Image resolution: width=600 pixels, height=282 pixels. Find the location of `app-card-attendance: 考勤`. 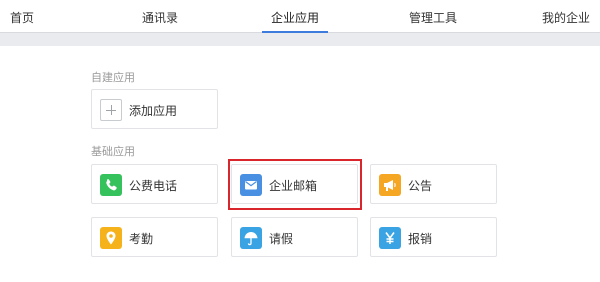

app-card-attendance: 考勤 is located at coordinates (154, 237).